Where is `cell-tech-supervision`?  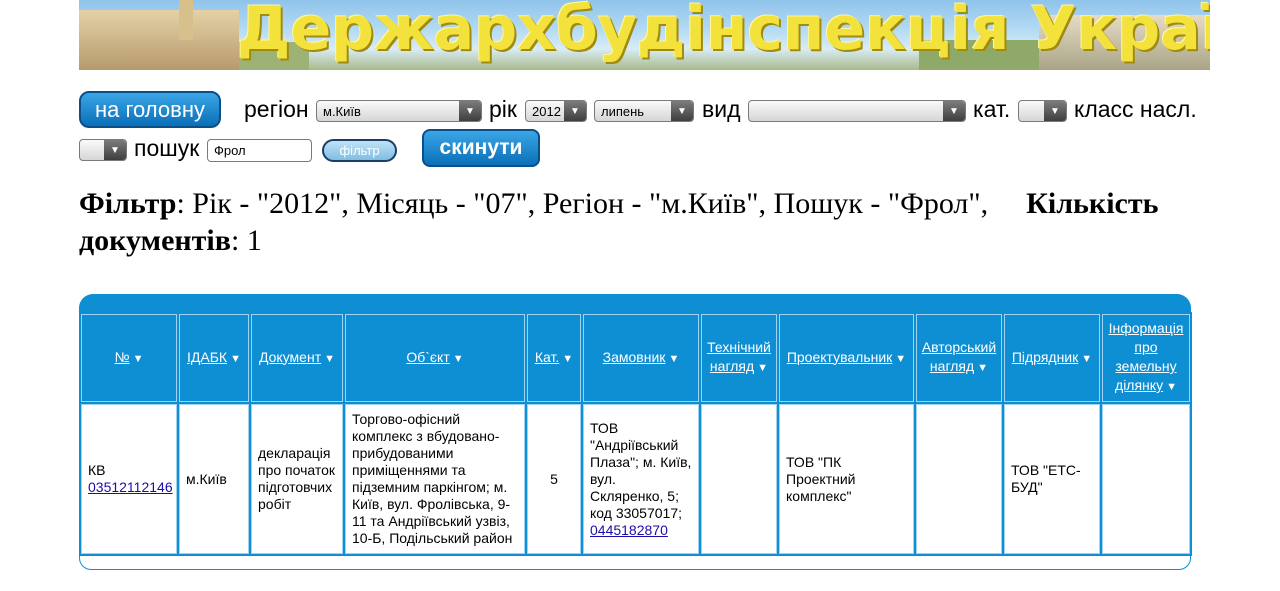
cell-tech-supervision is located at coordinates (739, 479).